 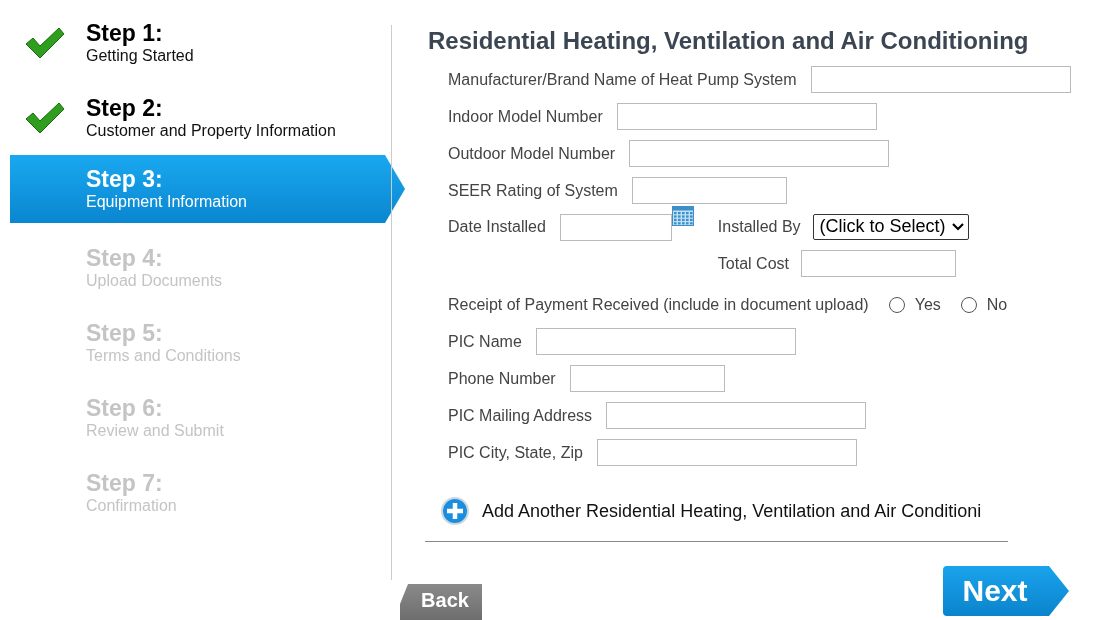 What do you see at coordinates (622, 79) in the screenshot?
I see `field-label: Manufacturer/Brand Name of Heat Pump System` at bounding box center [622, 79].